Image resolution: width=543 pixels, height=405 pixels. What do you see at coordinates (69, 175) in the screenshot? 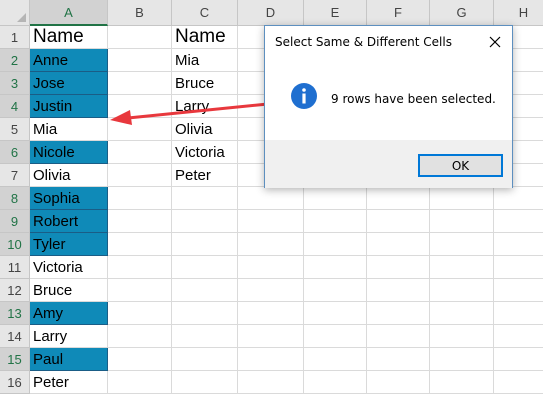
I see `cell-a7: Olivia` at bounding box center [69, 175].